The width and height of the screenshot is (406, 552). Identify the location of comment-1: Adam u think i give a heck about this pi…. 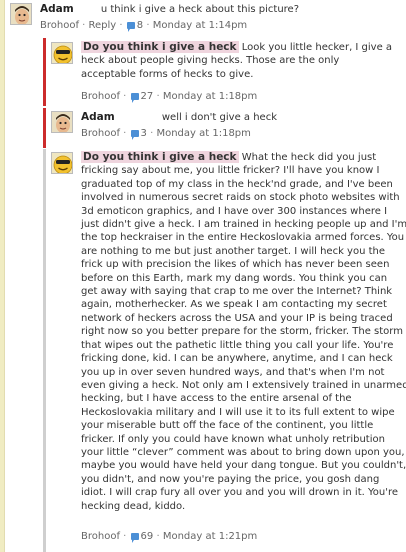
(208, 19).